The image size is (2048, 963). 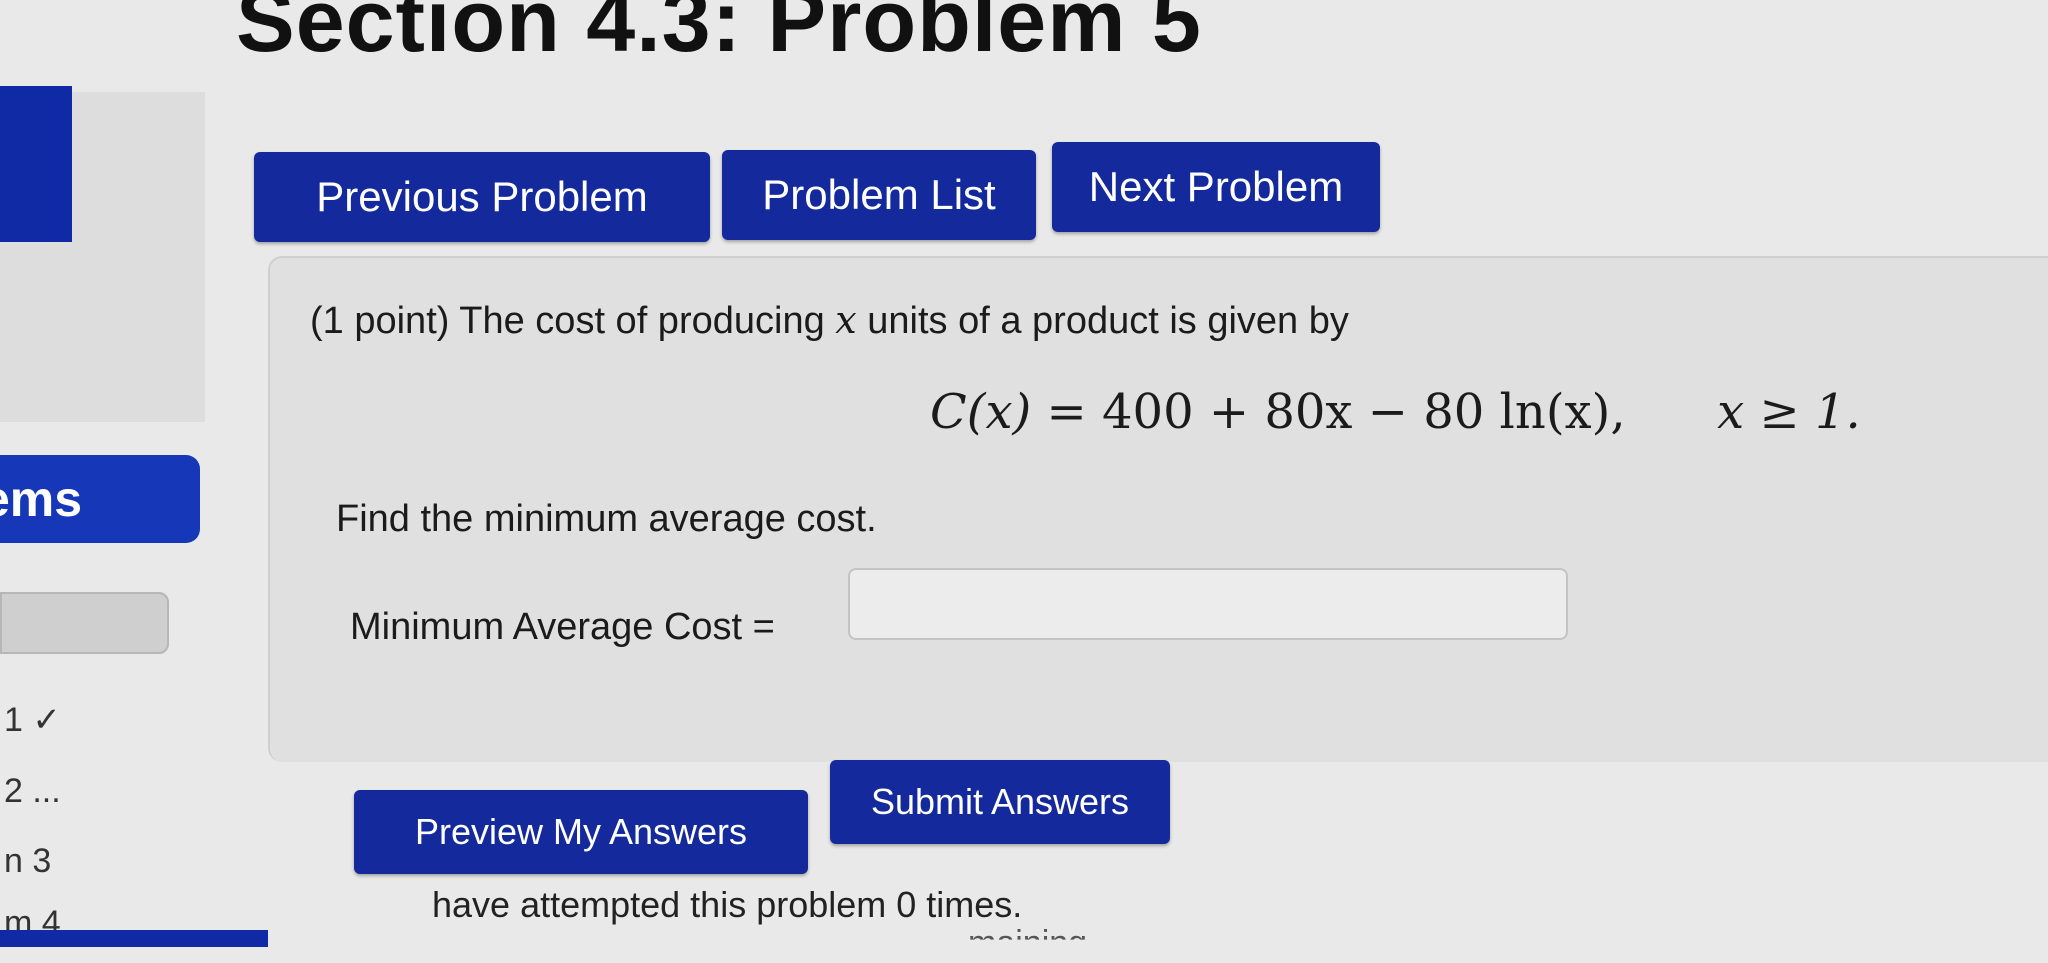 What do you see at coordinates (1208, 604) in the screenshot?
I see `minimum-average-cost-input` at bounding box center [1208, 604].